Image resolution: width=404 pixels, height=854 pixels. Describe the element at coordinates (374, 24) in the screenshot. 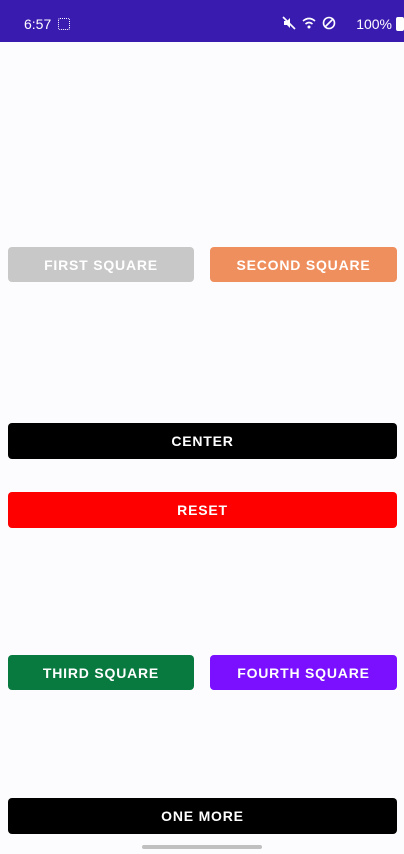

I see `battery-percent: 100%` at that location.